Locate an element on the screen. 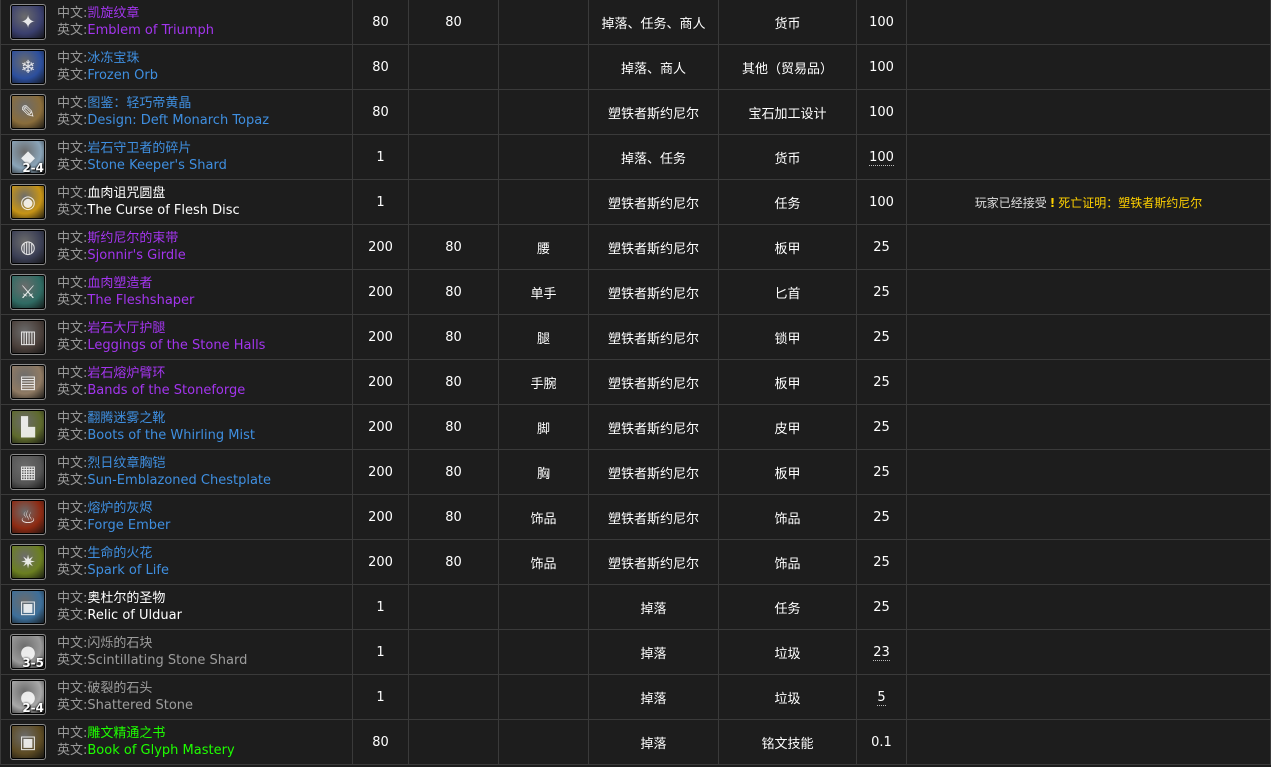 This screenshot has height=767, width=1271. girdle-icon: ◍ is located at coordinates (28, 247).